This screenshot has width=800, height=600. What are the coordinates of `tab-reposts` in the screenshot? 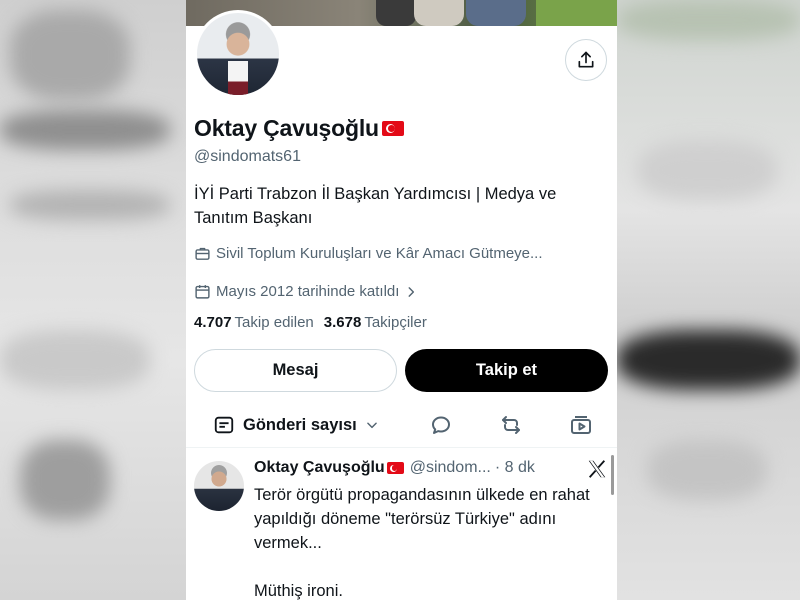 It's located at (511, 425).